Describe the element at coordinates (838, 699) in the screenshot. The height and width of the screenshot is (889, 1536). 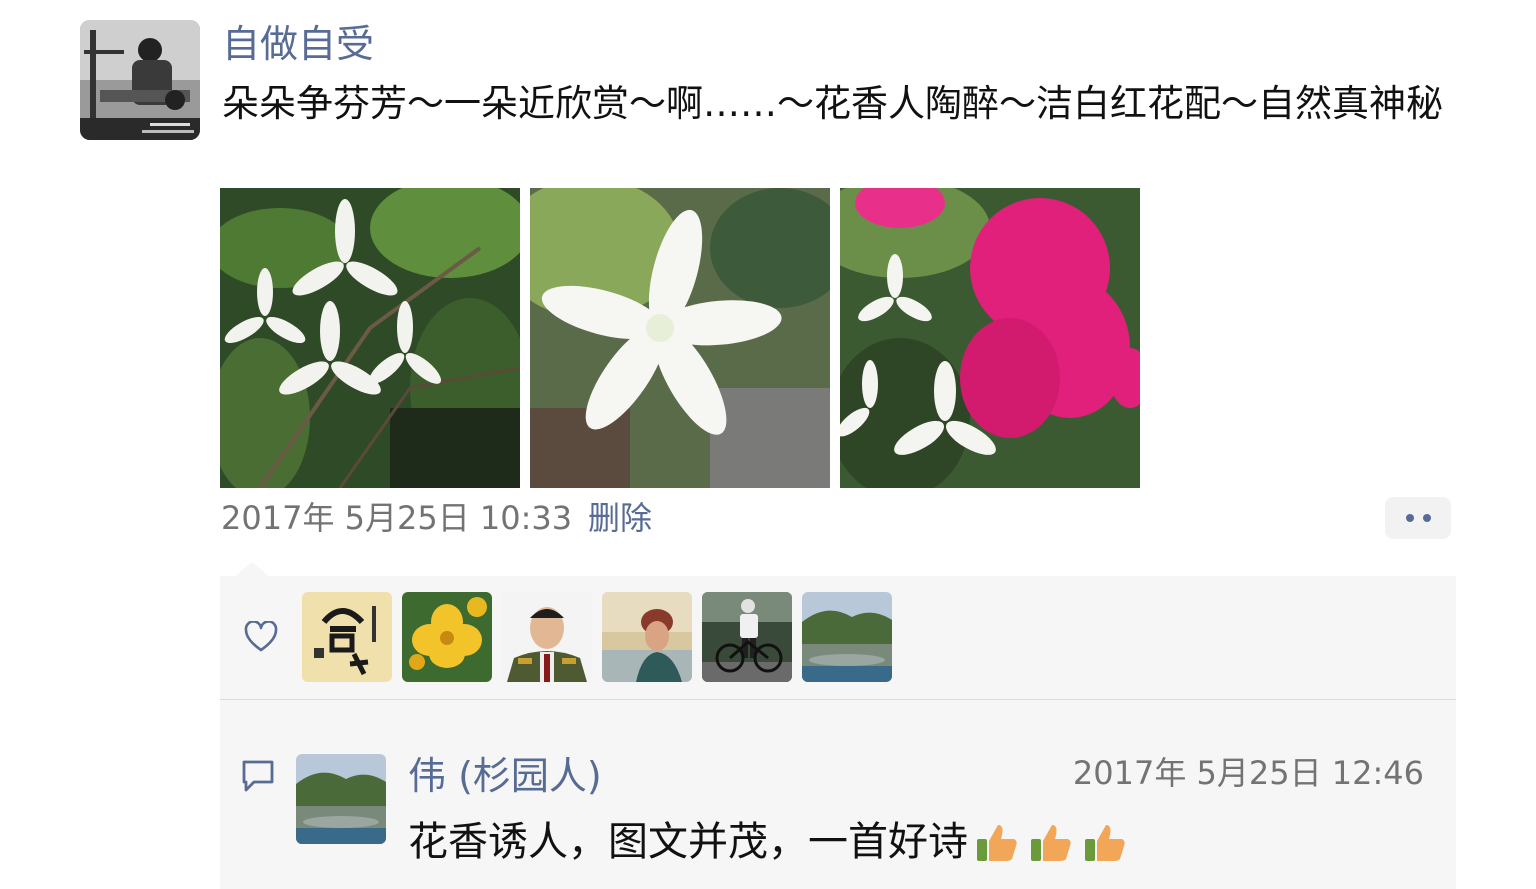
I see `panel-divider` at that location.